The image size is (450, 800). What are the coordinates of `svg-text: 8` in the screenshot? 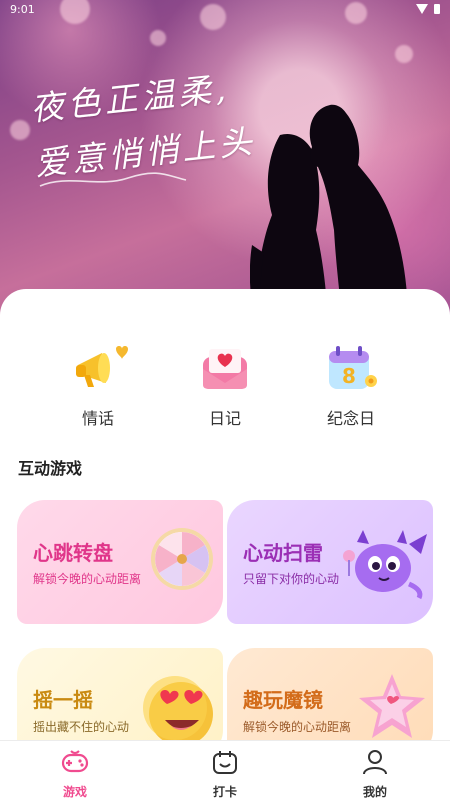 It's located at (349, 376).